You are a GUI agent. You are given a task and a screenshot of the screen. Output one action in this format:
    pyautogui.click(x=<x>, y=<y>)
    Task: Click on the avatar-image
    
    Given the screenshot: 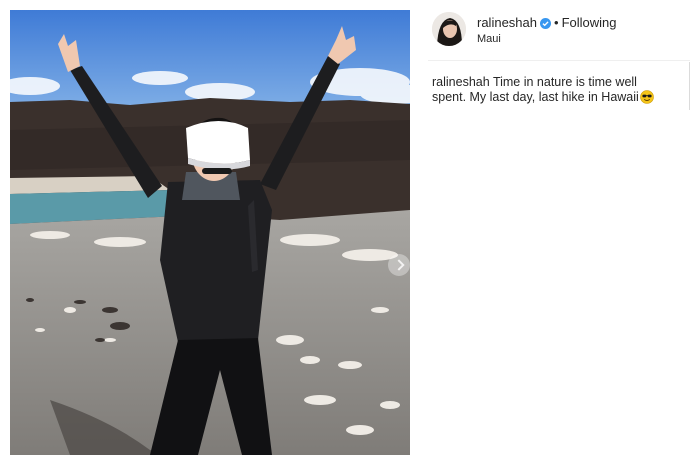 What is the action you would take?
    pyautogui.click(x=449, y=29)
    